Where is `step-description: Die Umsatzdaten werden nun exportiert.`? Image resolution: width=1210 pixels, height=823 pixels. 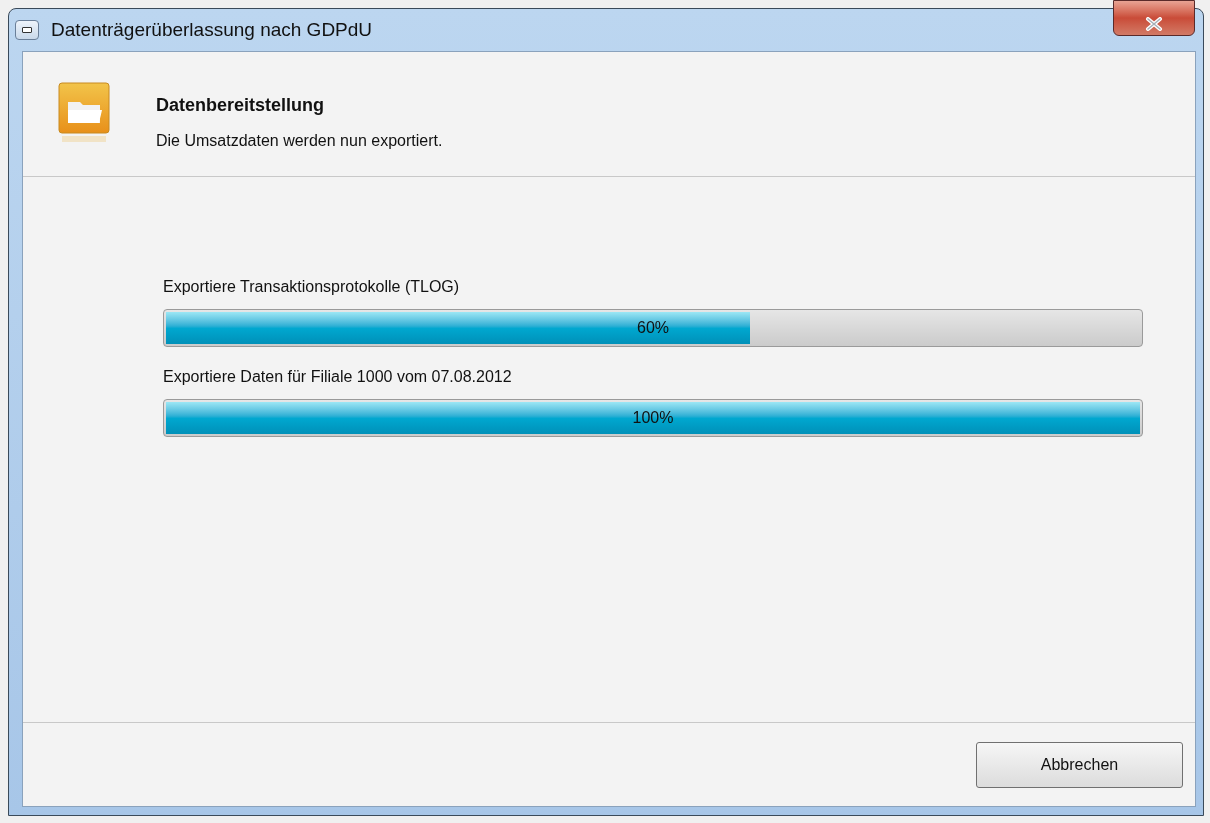
step-description: Die Umsatzdaten werden nun exportiert. is located at coordinates (299, 141).